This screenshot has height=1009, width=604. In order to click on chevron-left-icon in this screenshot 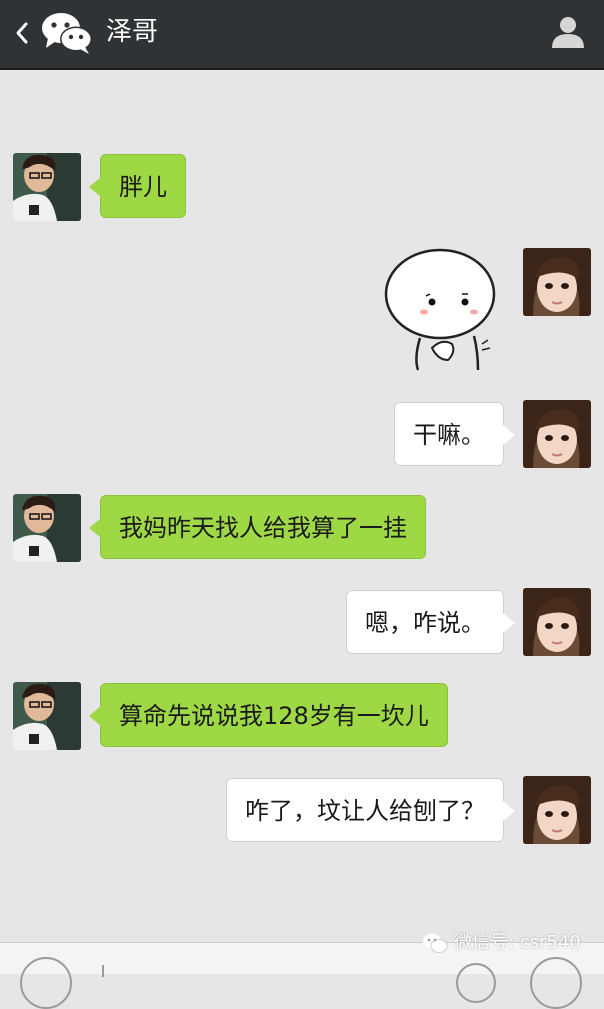, I will do `click(22, 33)`.